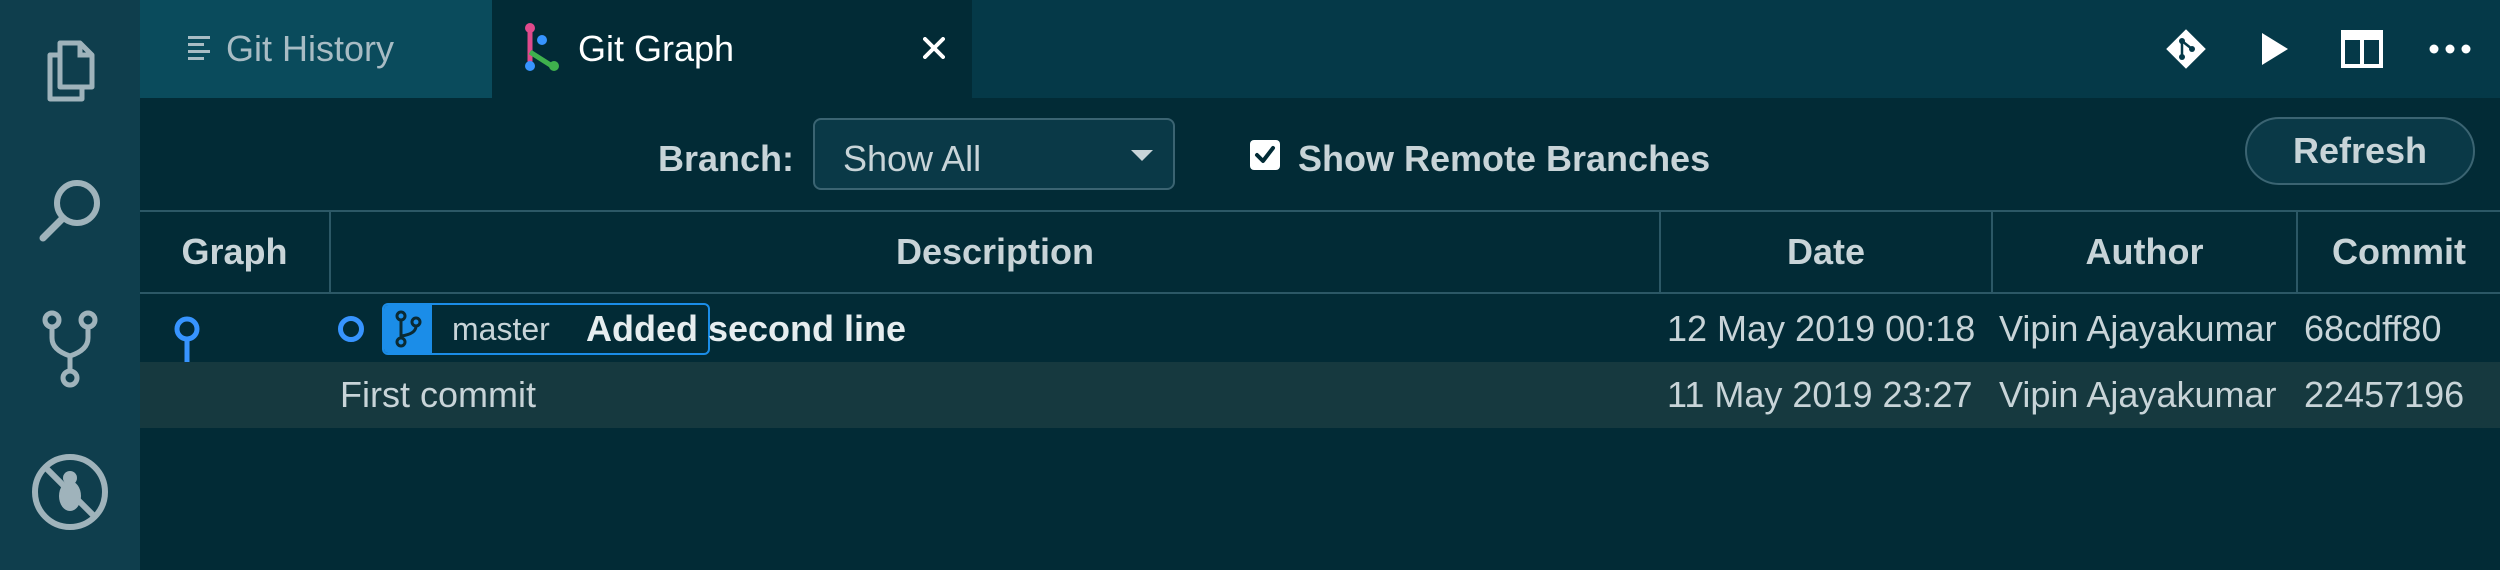 The height and width of the screenshot is (570, 2500). Describe the element at coordinates (2360, 151) in the screenshot. I see `refresh-button: Refresh` at that location.